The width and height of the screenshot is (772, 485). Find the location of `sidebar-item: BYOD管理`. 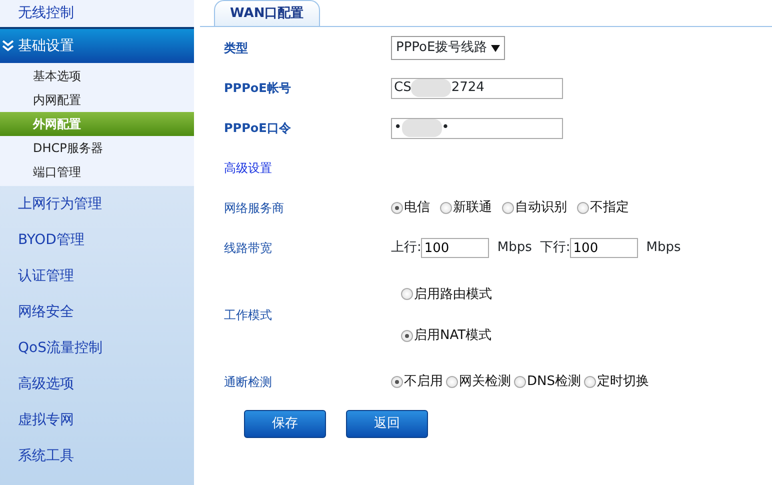

sidebar-item: BYOD管理 is located at coordinates (97, 240).